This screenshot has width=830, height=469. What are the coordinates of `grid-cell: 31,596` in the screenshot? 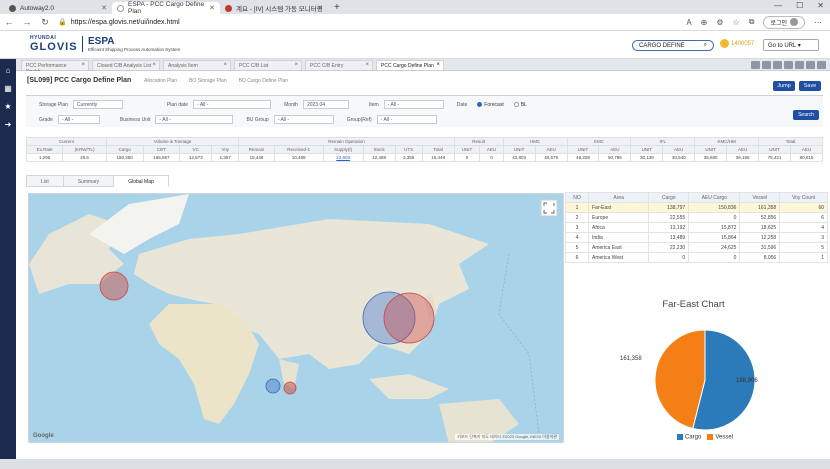 It's located at (760, 247).